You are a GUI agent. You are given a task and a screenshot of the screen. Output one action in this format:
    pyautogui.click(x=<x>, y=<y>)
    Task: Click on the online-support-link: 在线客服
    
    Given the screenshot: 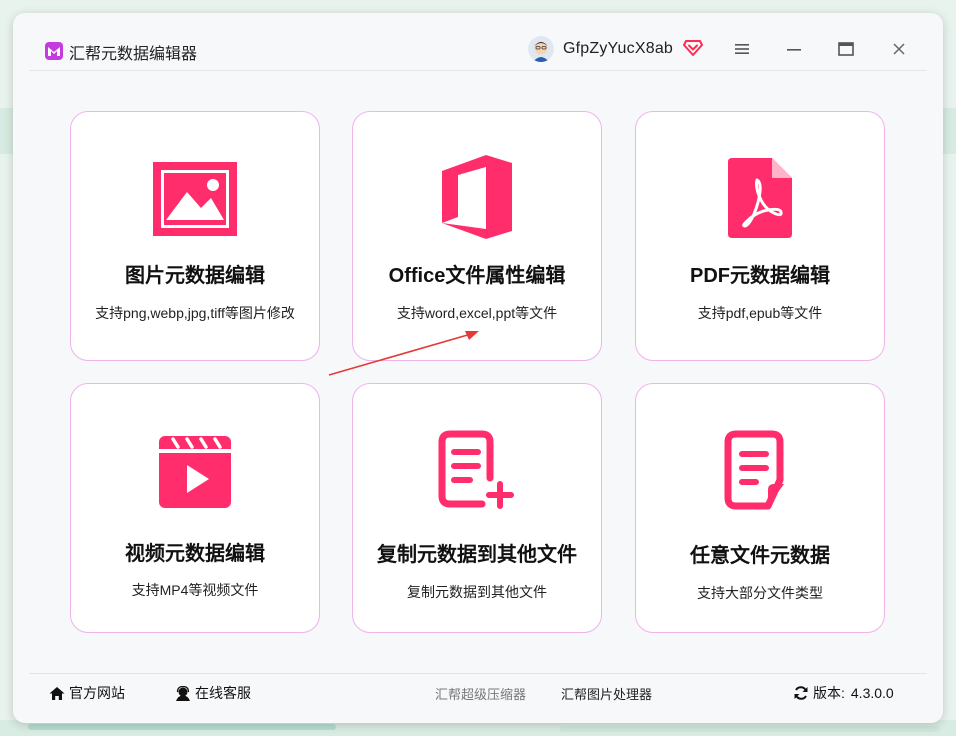 What is the action you would take?
    pyautogui.click(x=213, y=693)
    